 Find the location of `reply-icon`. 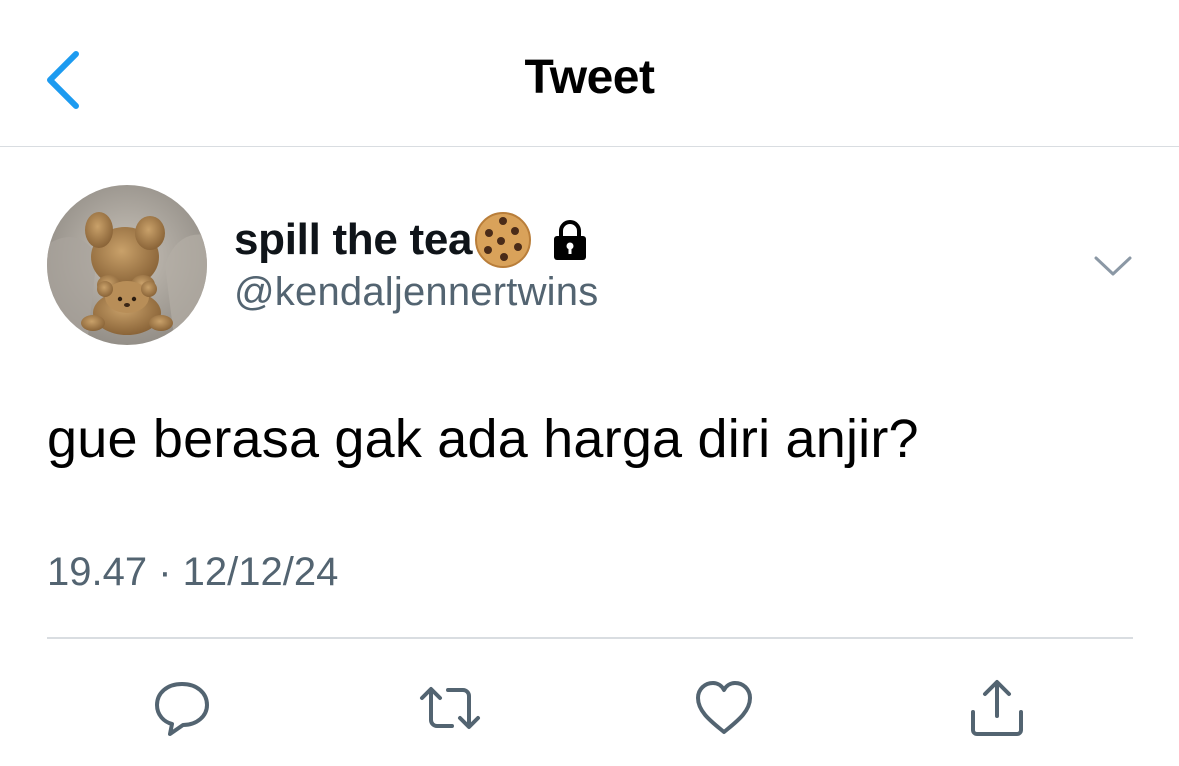

reply-icon is located at coordinates (182, 709).